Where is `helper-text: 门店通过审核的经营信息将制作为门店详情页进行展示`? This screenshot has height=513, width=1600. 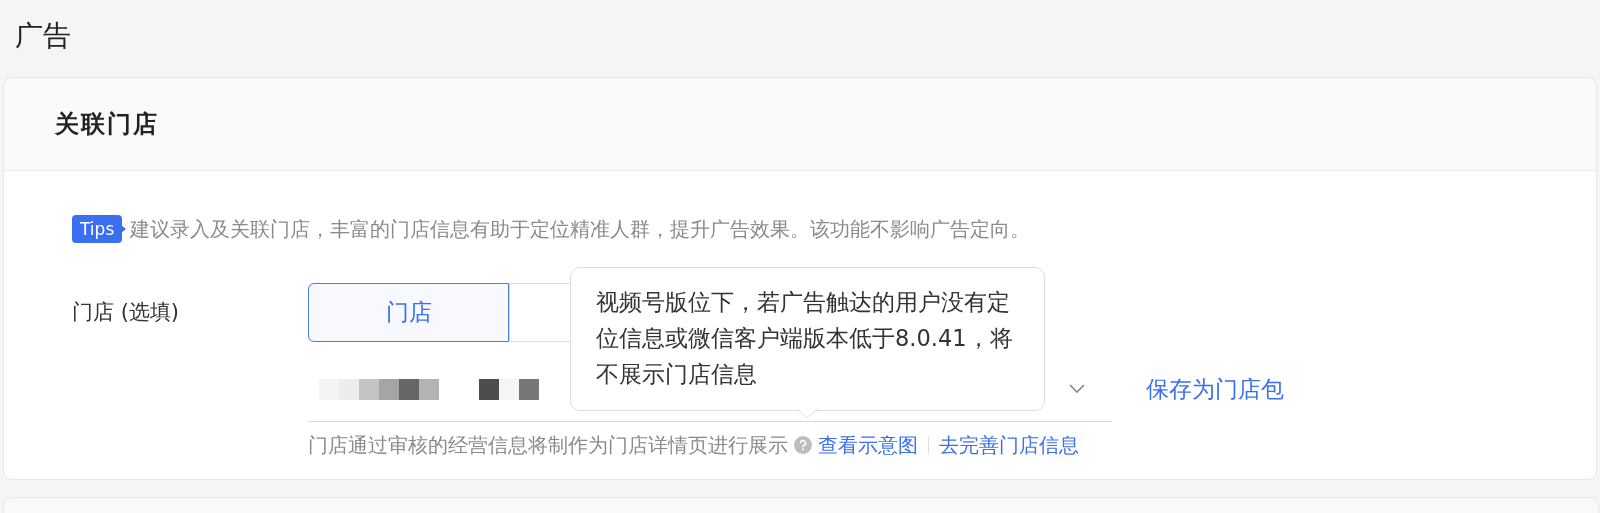 helper-text: 门店通过审核的经营信息将制作为门店详情页进行展示 is located at coordinates (548, 445).